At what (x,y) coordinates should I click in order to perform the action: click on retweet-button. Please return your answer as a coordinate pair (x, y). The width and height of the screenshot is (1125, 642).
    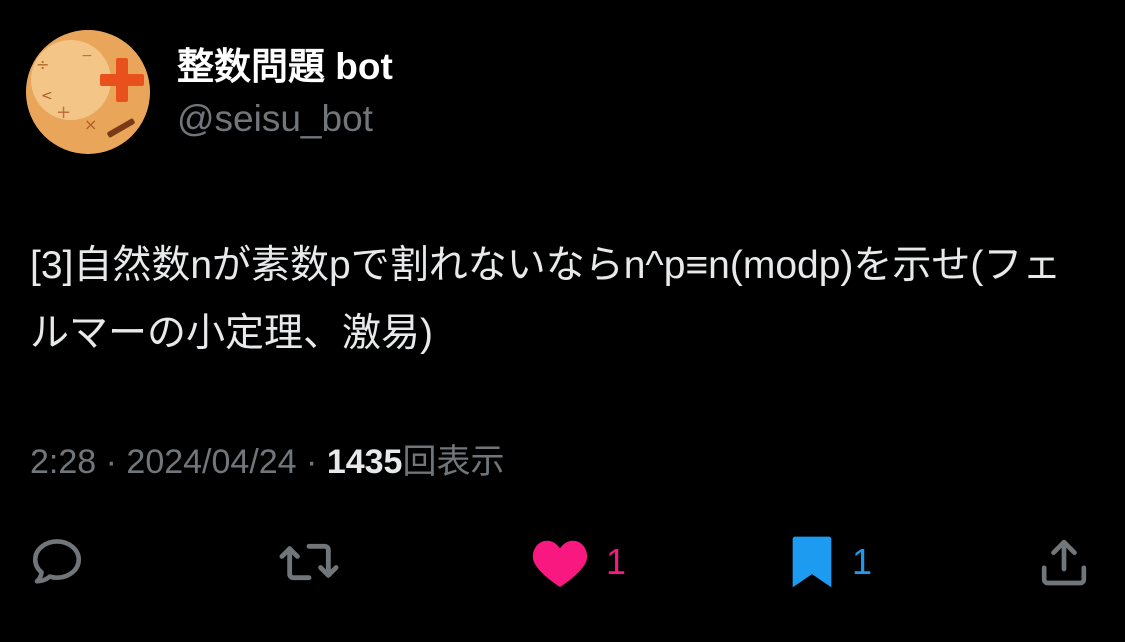
    Looking at the image, I should click on (309, 562).